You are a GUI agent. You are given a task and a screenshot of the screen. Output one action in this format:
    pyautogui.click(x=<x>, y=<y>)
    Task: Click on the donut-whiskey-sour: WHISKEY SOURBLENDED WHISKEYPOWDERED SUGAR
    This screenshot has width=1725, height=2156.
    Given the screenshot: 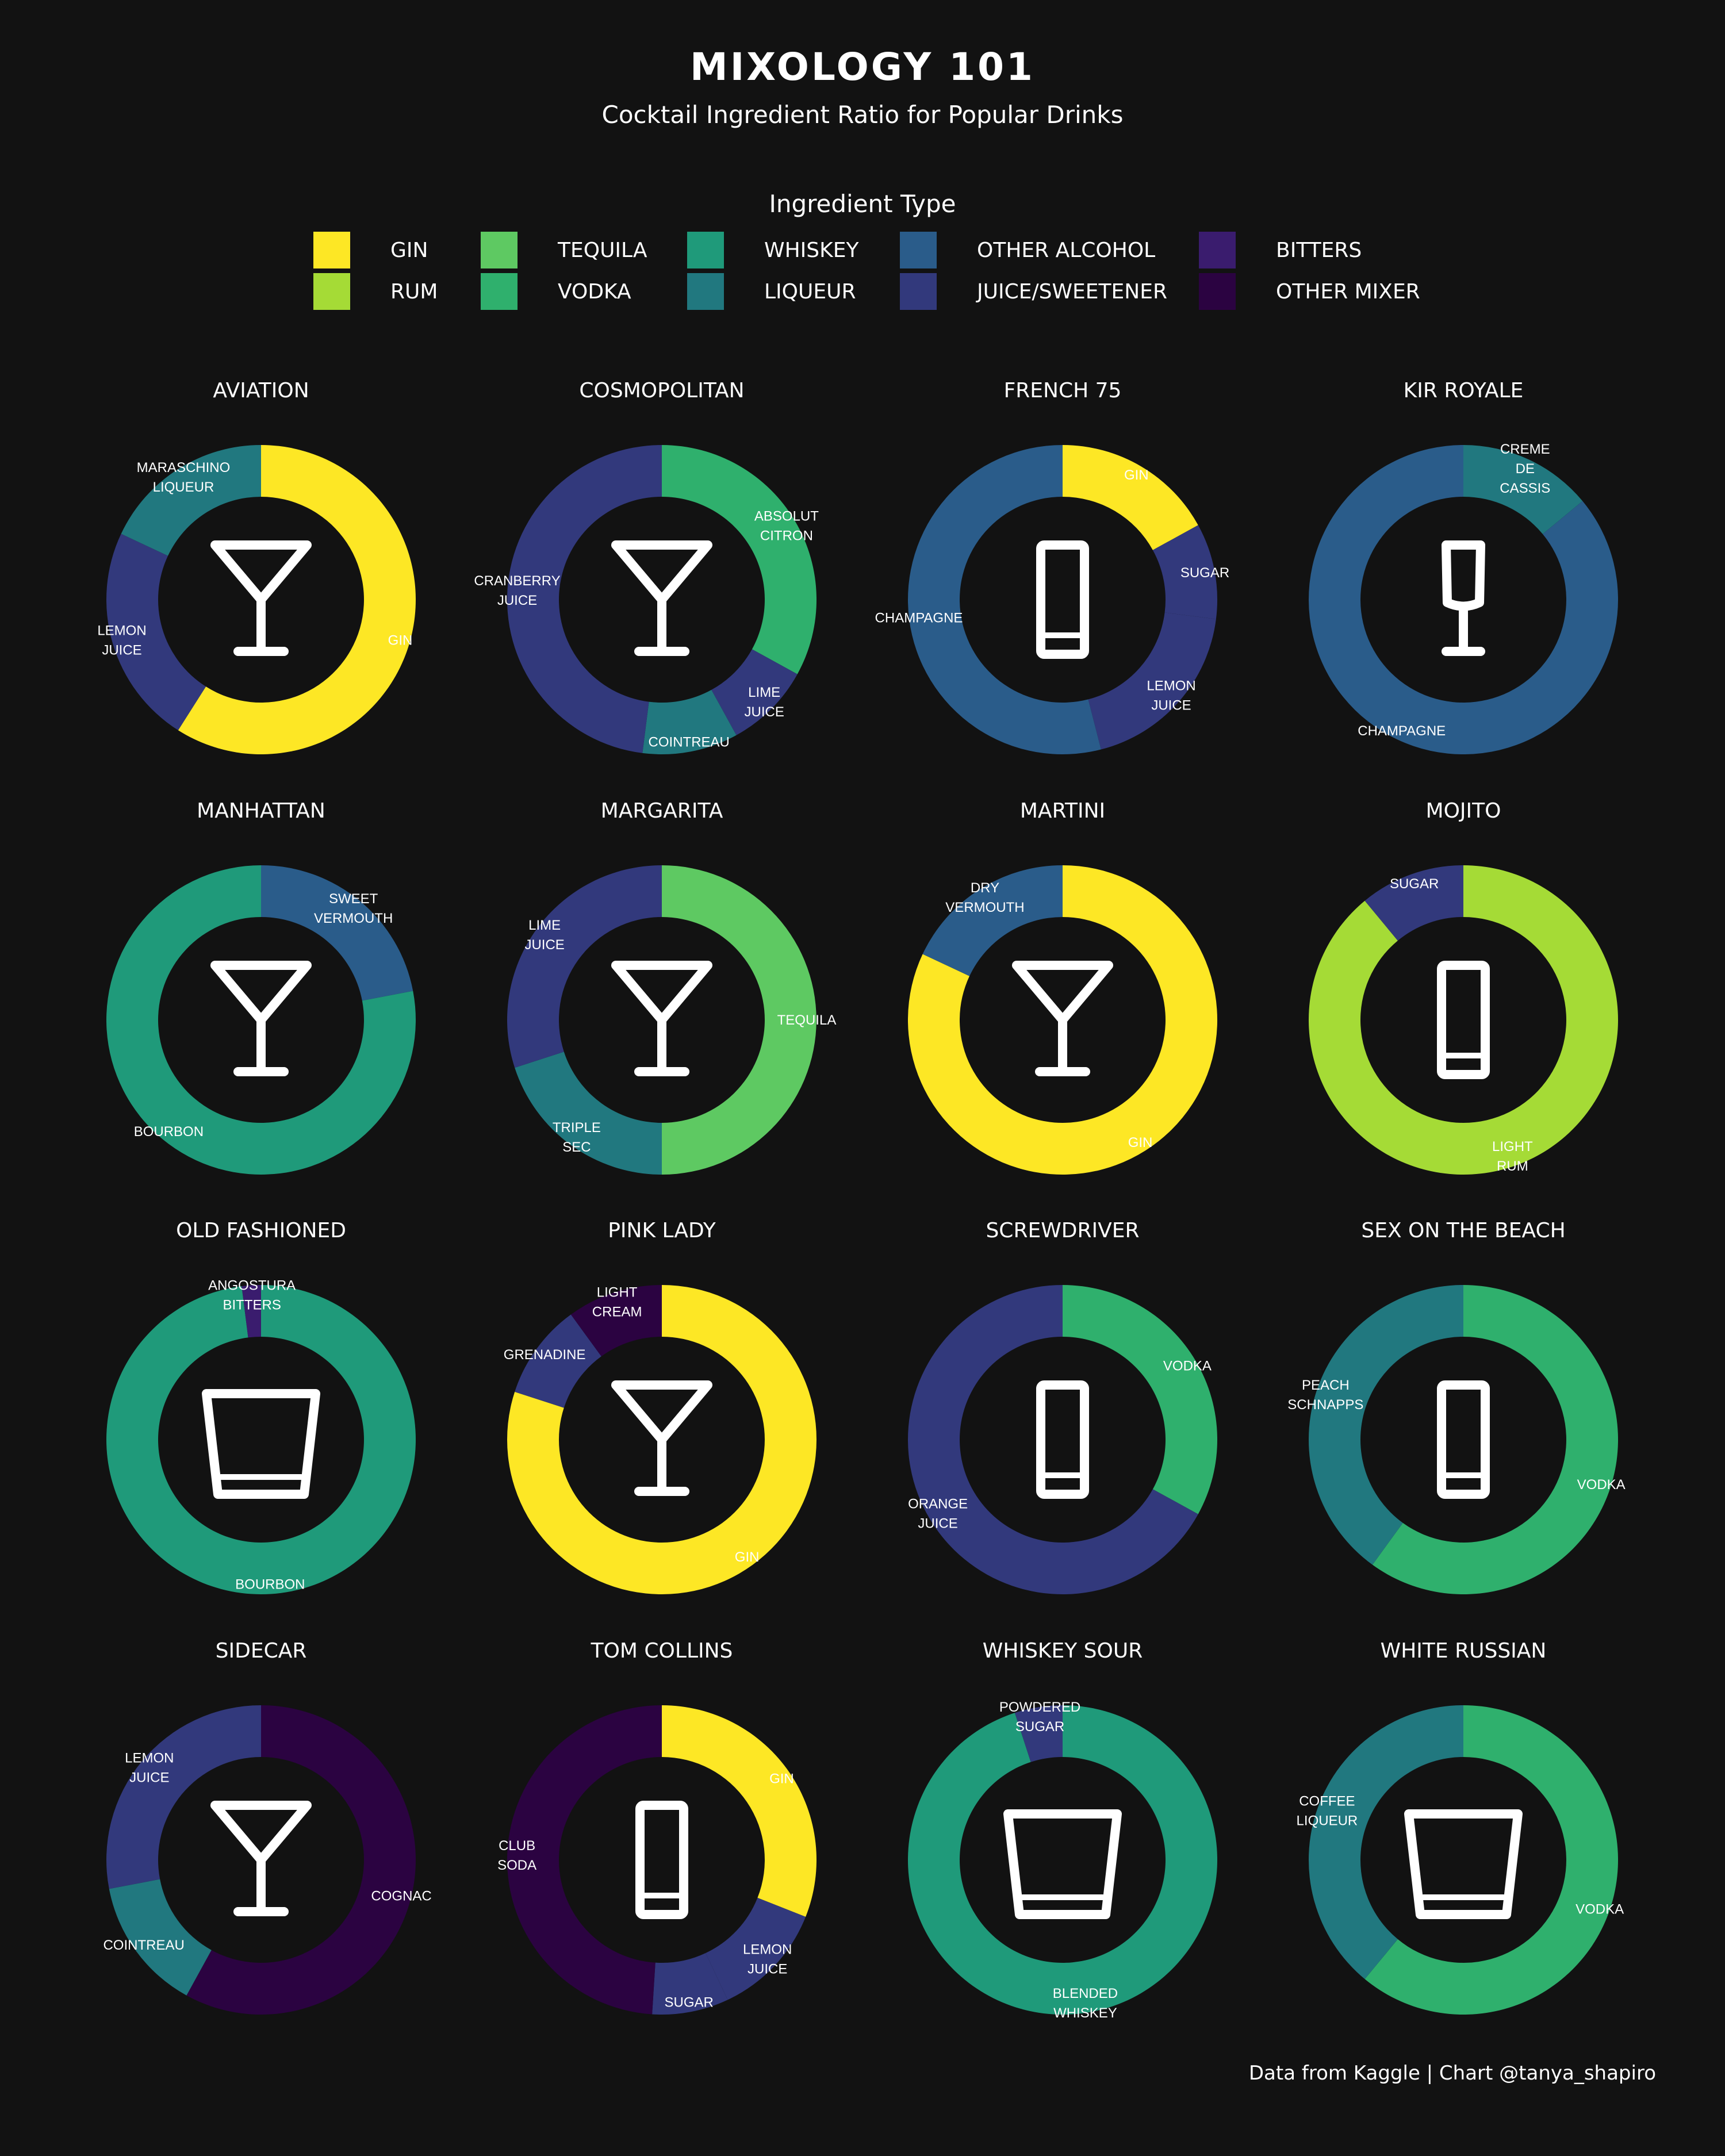 What is the action you would take?
    pyautogui.click(x=1062, y=1830)
    